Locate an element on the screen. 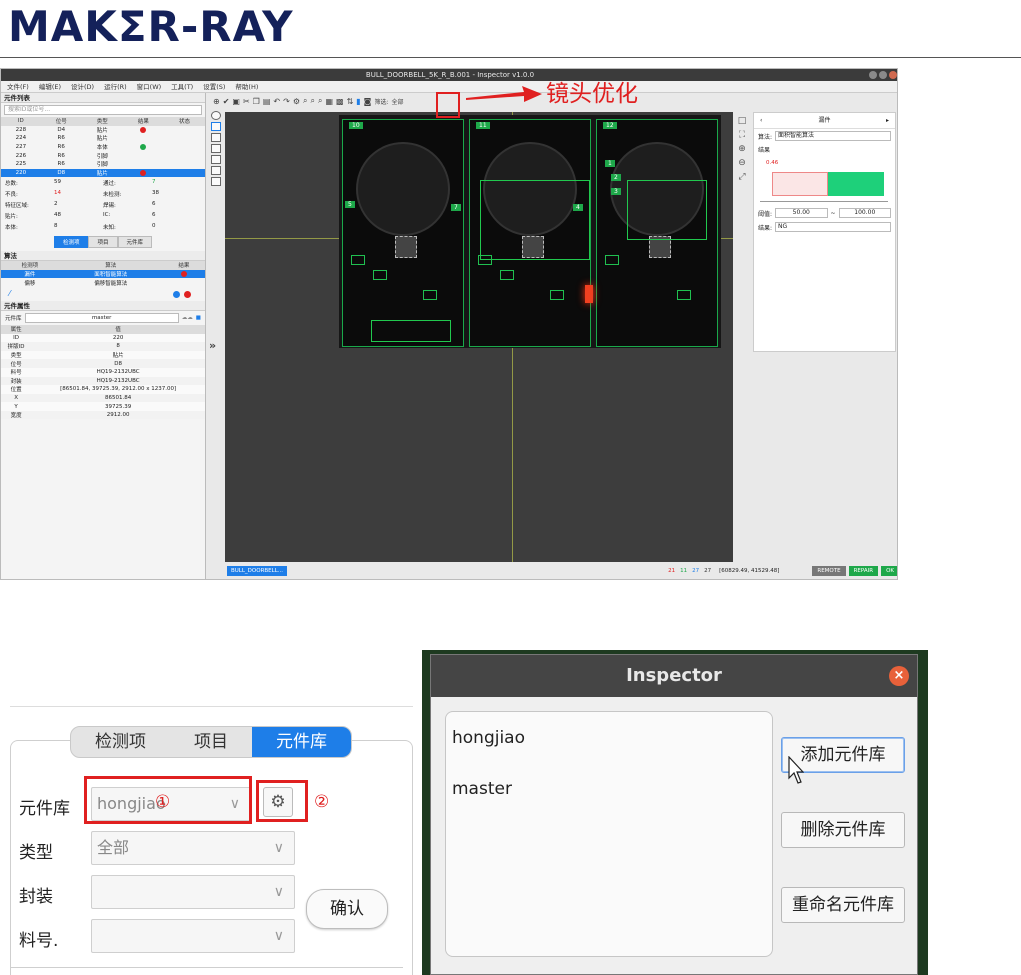 The image size is (1021, 975). delete-library-button: 删除元件库 is located at coordinates (843, 830).